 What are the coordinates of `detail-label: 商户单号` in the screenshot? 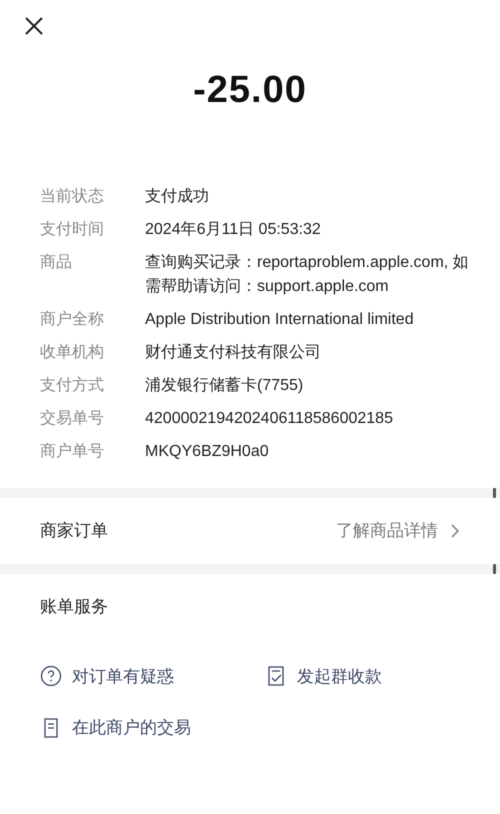 It's located at (72, 452).